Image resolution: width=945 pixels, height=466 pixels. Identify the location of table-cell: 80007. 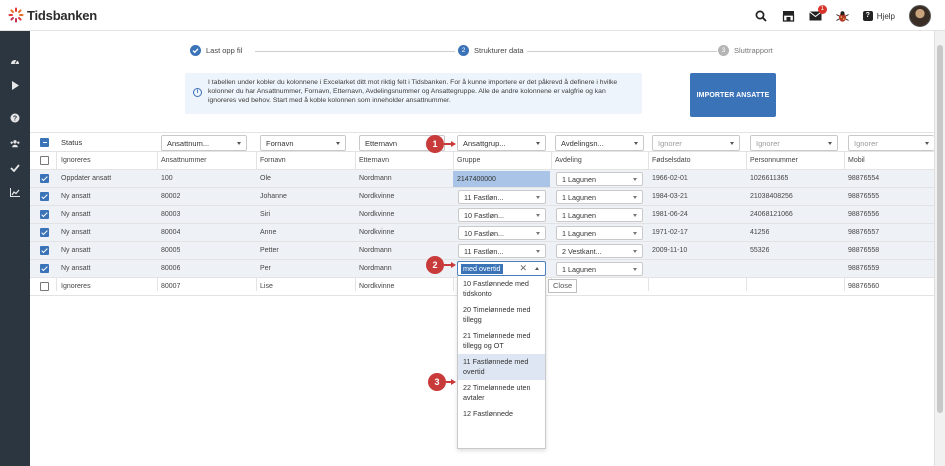
(171, 286).